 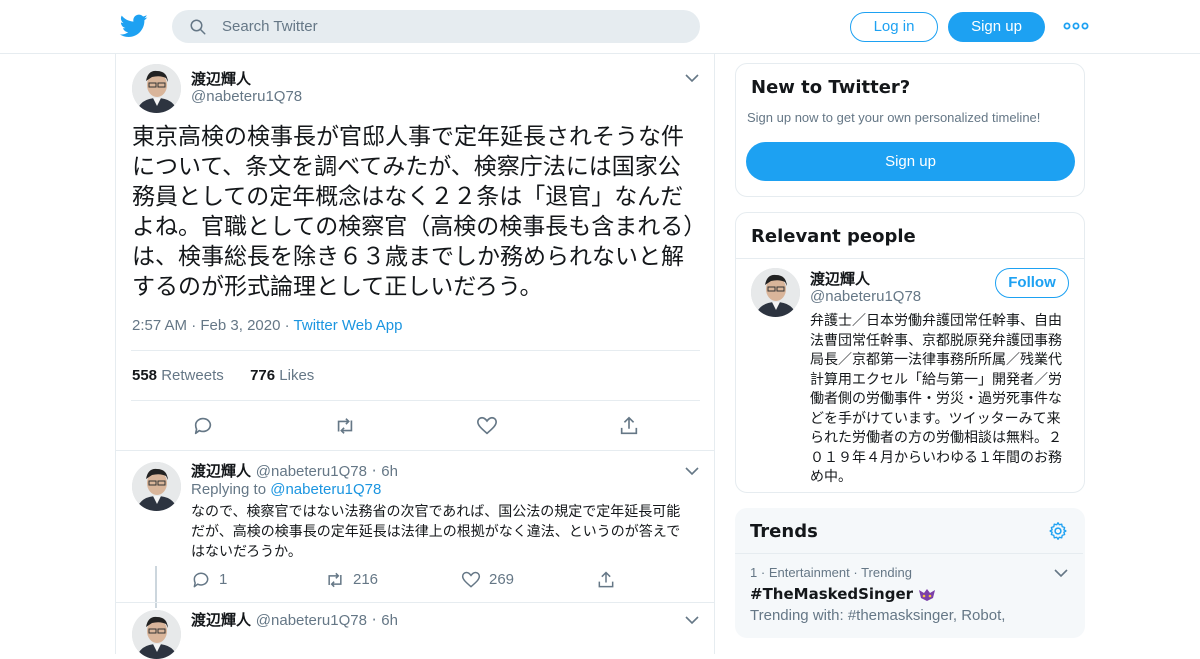 I want to click on card-title: New to Twitter?, so click(x=831, y=87).